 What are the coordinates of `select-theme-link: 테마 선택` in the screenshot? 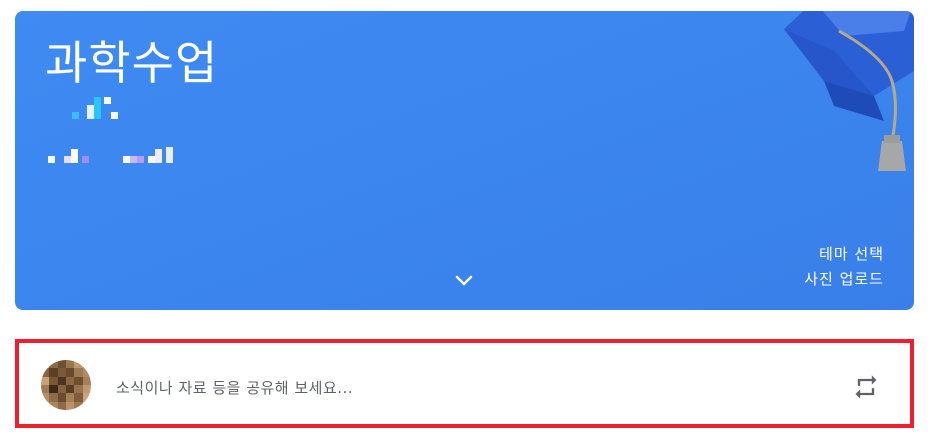 It's located at (851, 253).